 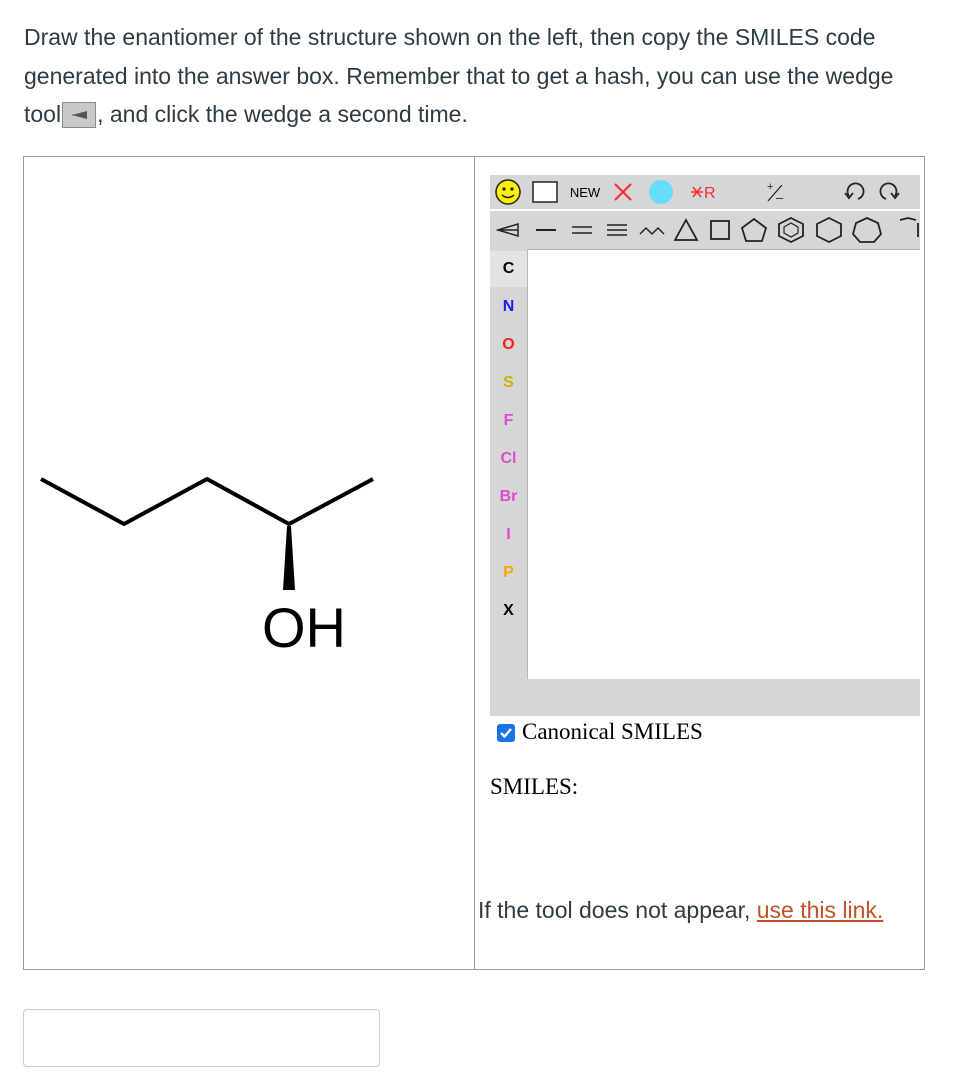 What do you see at coordinates (705, 247) in the screenshot?
I see `editor-bond-toolbar` at bounding box center [705, 247].